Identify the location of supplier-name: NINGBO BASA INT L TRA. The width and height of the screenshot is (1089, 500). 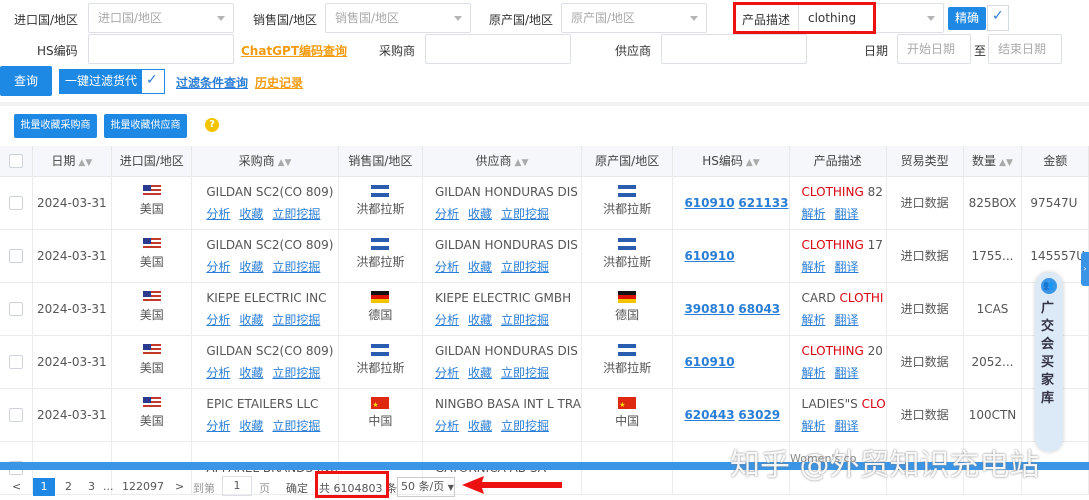
(507, 404).